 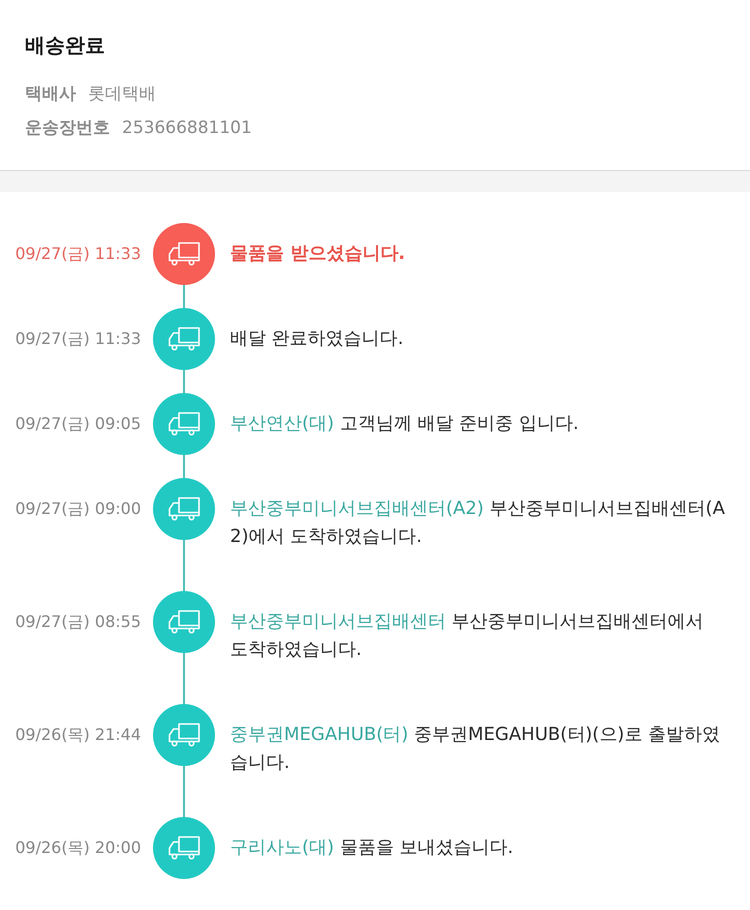 I want to click on event-message: 구리사노(대) 물품을 보내셨습니다., so click(x=372, y=848).